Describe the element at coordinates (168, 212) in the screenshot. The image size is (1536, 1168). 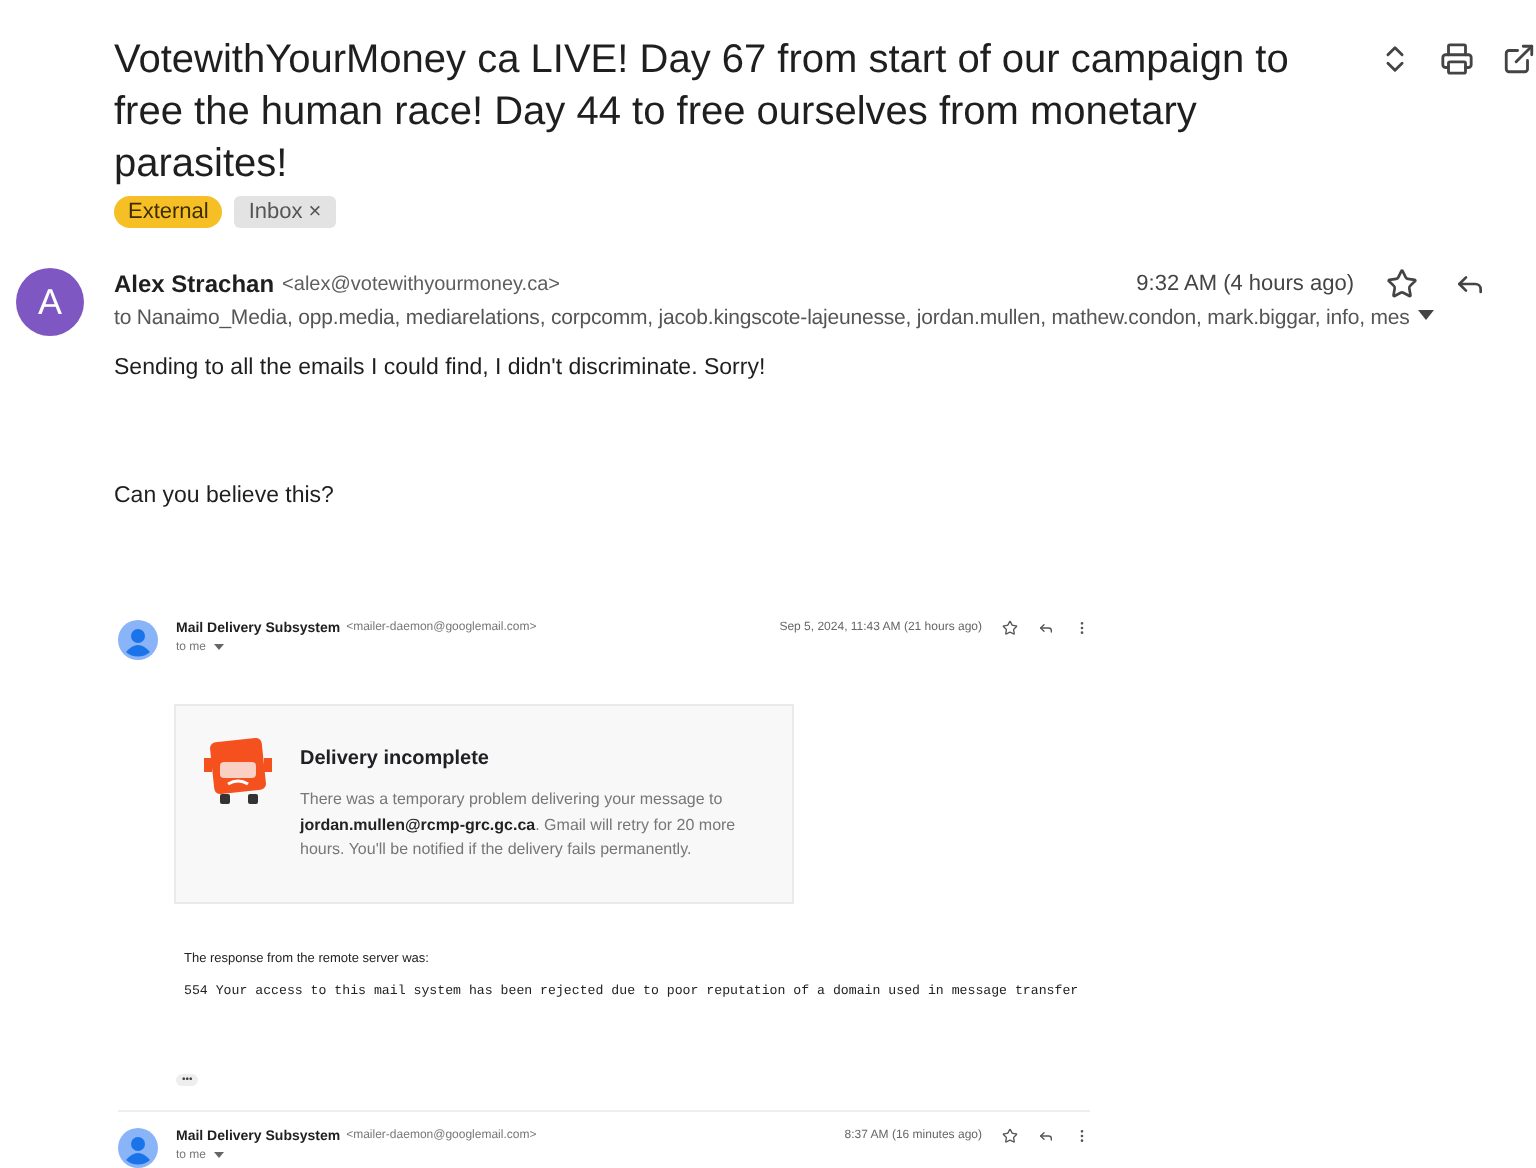
I see `external-label: External` at that location.